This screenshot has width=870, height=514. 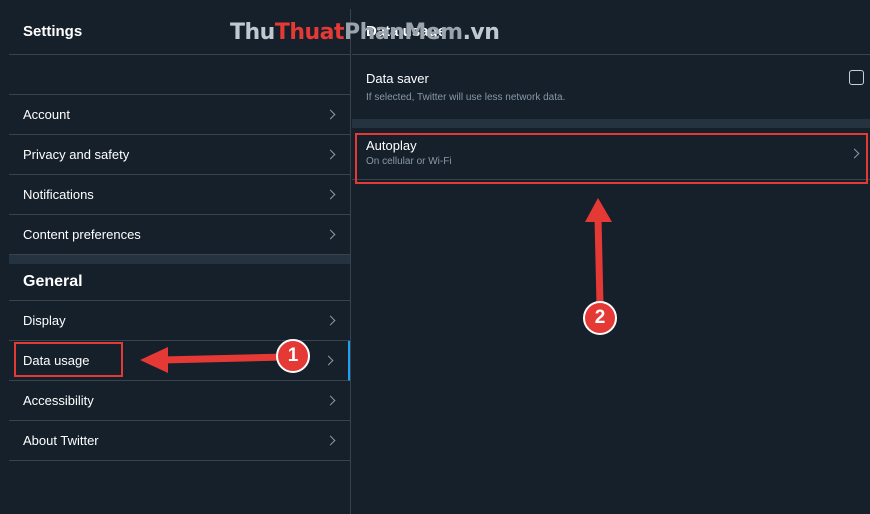 What do you see at coordinates (600, 318) in the screenshot?
I see `step-badge-2: 2` at bounding box center [600, 318].